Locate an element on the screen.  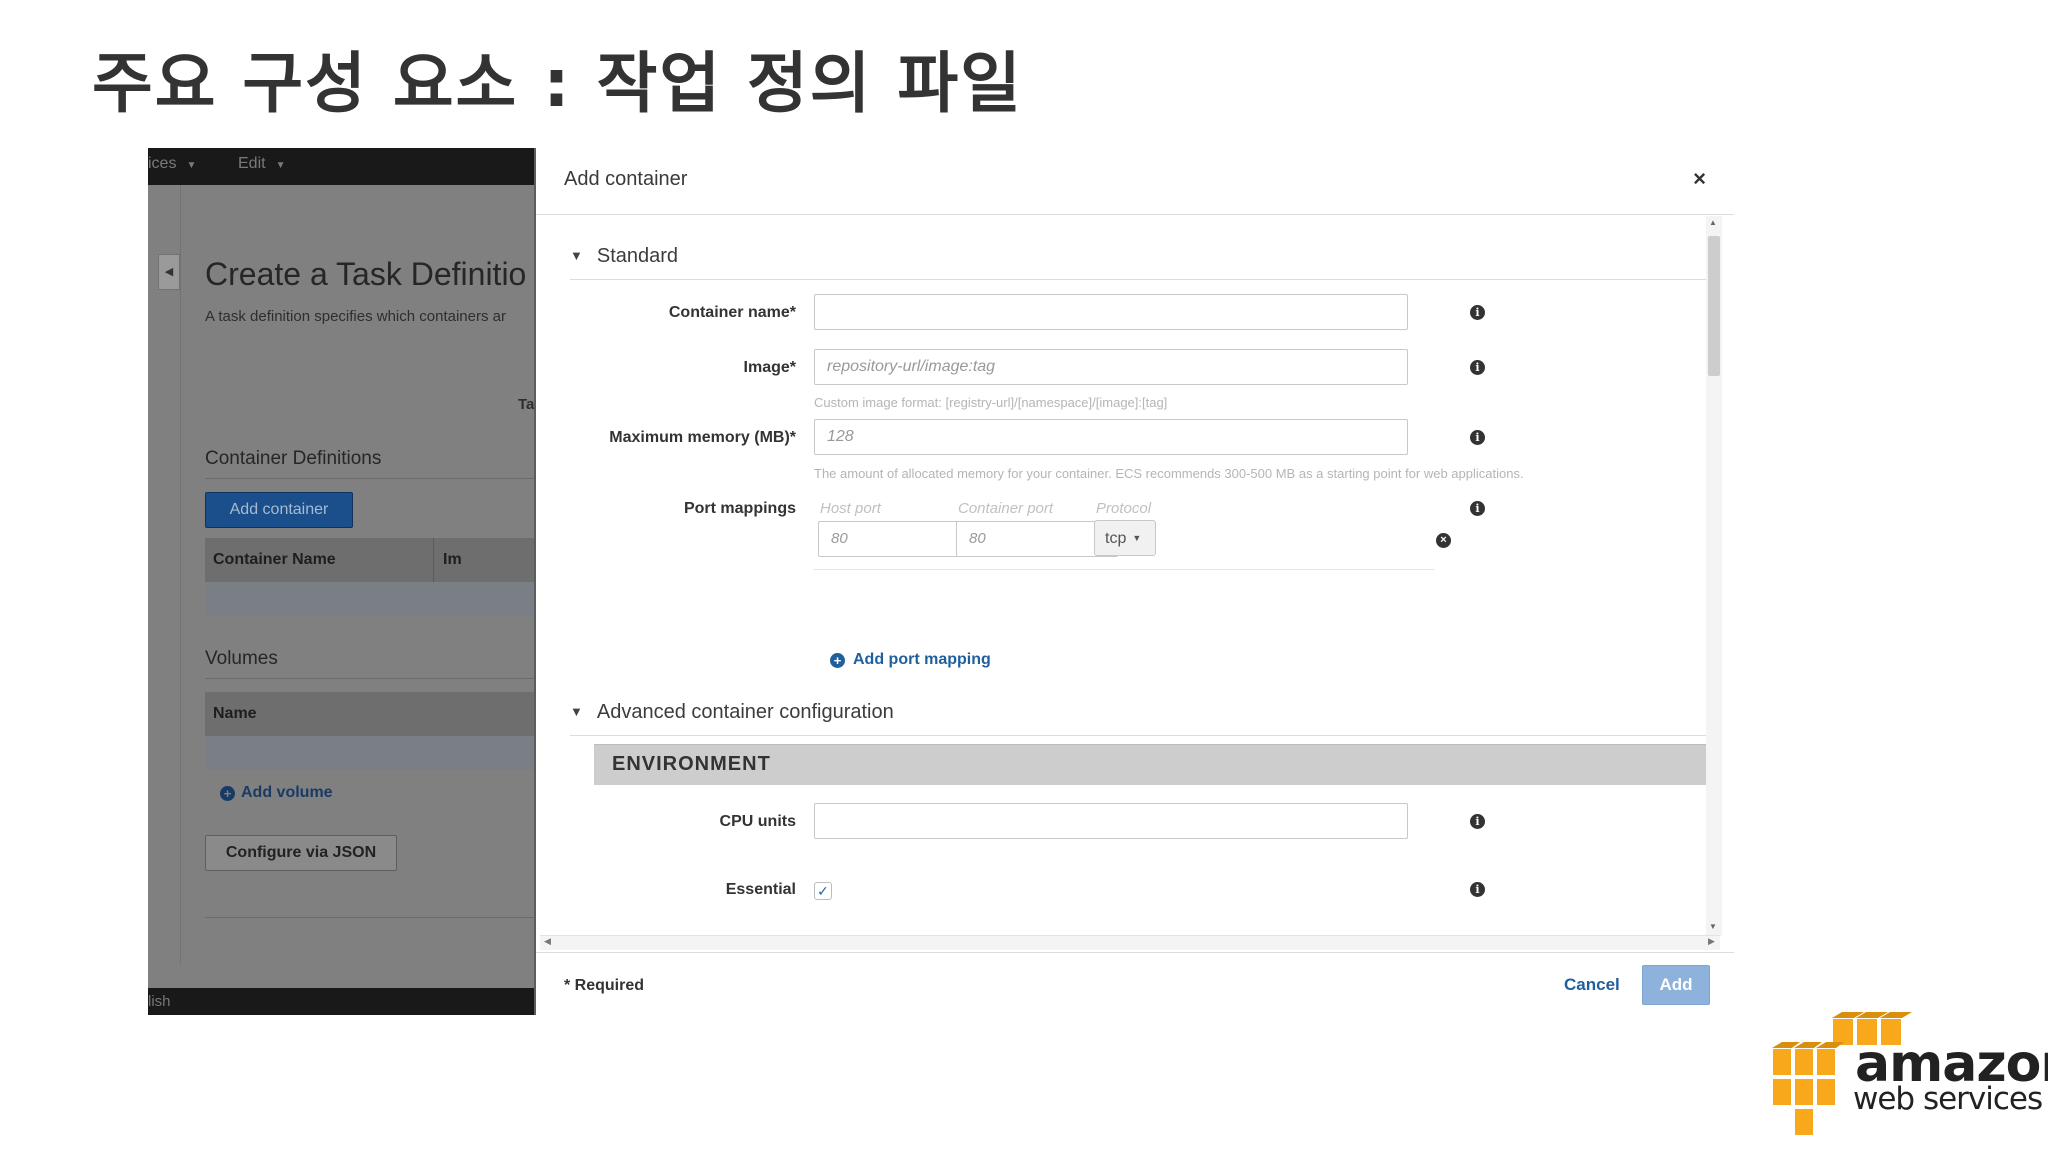
logo-subtitle: web services is located at coordinates (1948, 1099).